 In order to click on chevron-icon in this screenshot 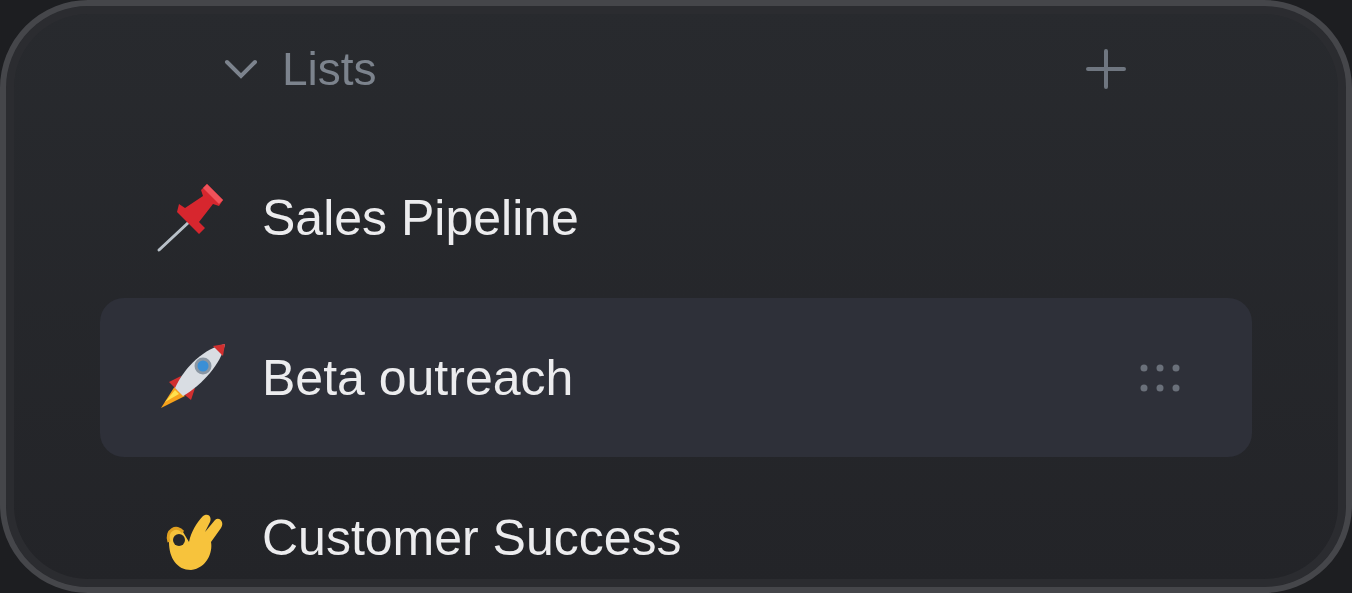, I will do `click(241, 69)`.